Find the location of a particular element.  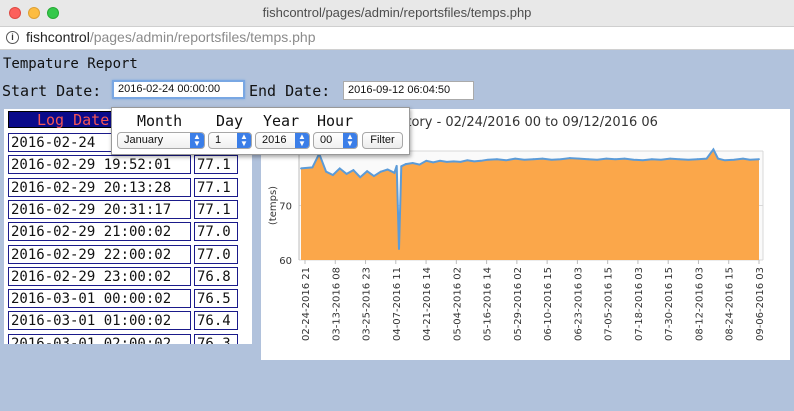

log-date-cell: 2016-03-01 00:00:02 is located at coordinates (99, 299).